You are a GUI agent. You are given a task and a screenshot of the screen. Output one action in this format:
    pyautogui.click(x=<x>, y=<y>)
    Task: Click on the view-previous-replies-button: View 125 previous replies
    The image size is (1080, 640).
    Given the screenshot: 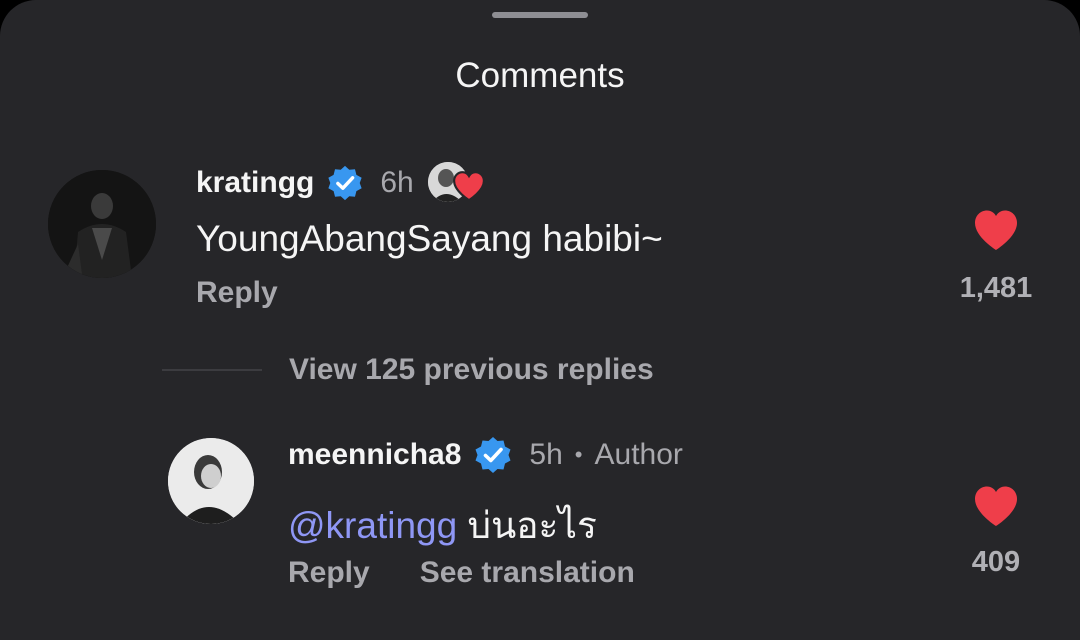 What is the action you would take?
    pyautogui.click(x=471, y=370)
    